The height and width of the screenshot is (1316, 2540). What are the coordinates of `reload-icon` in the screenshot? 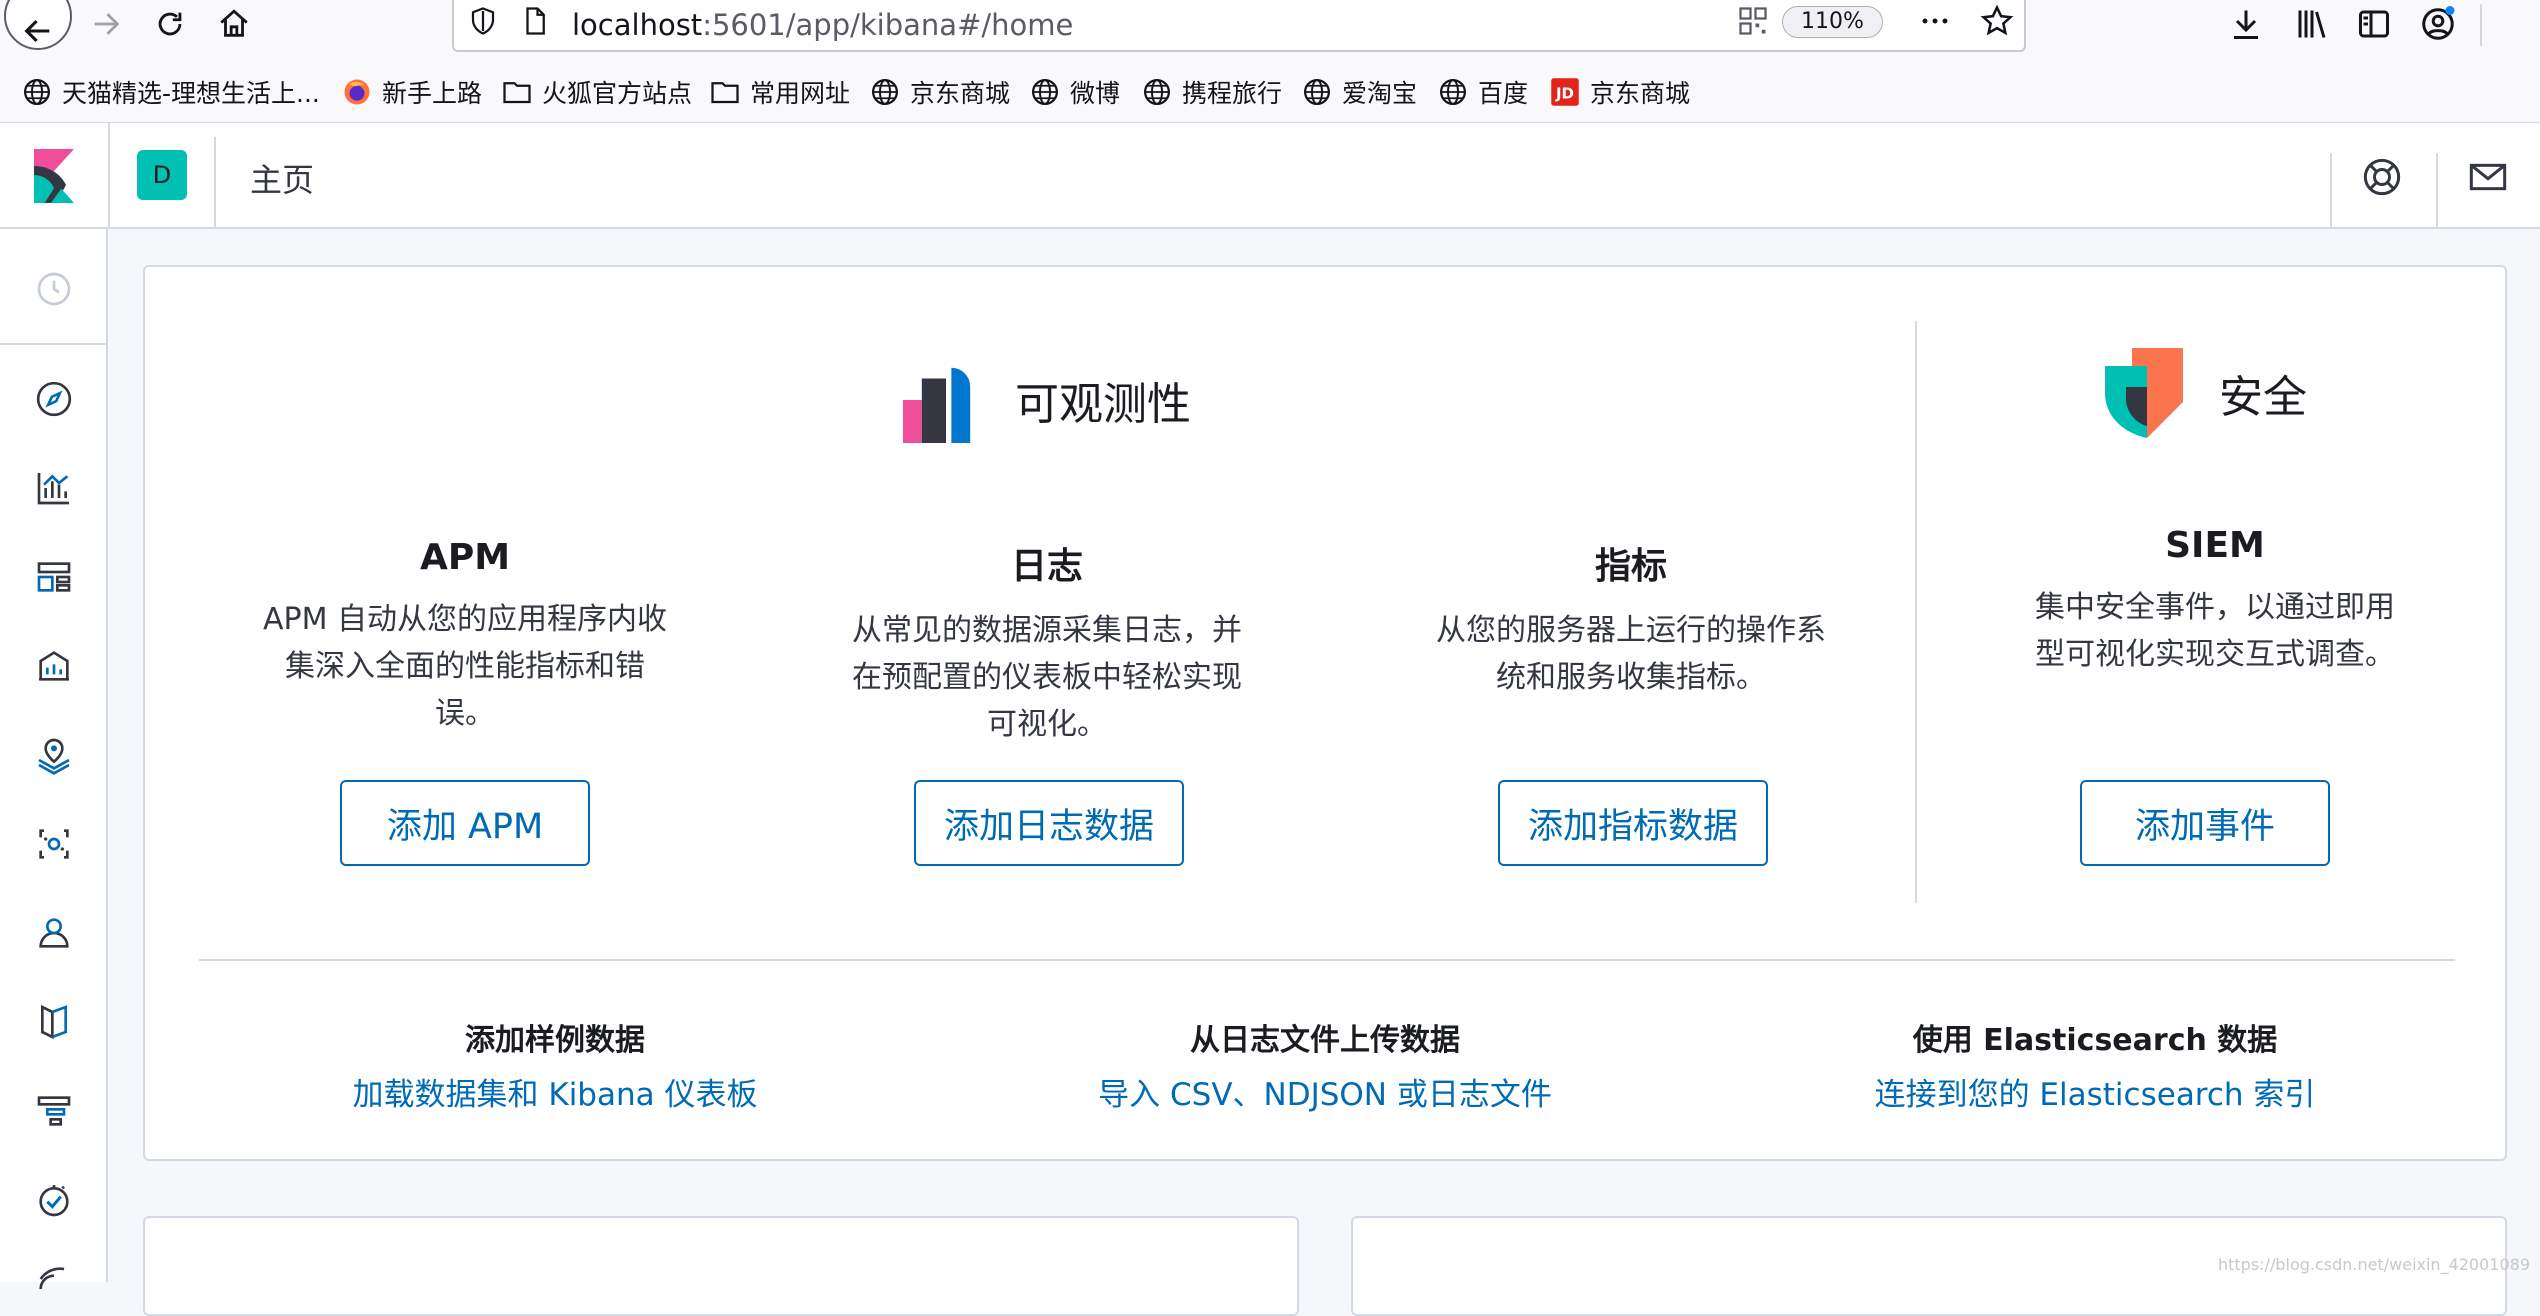 It's located at (170, 24).